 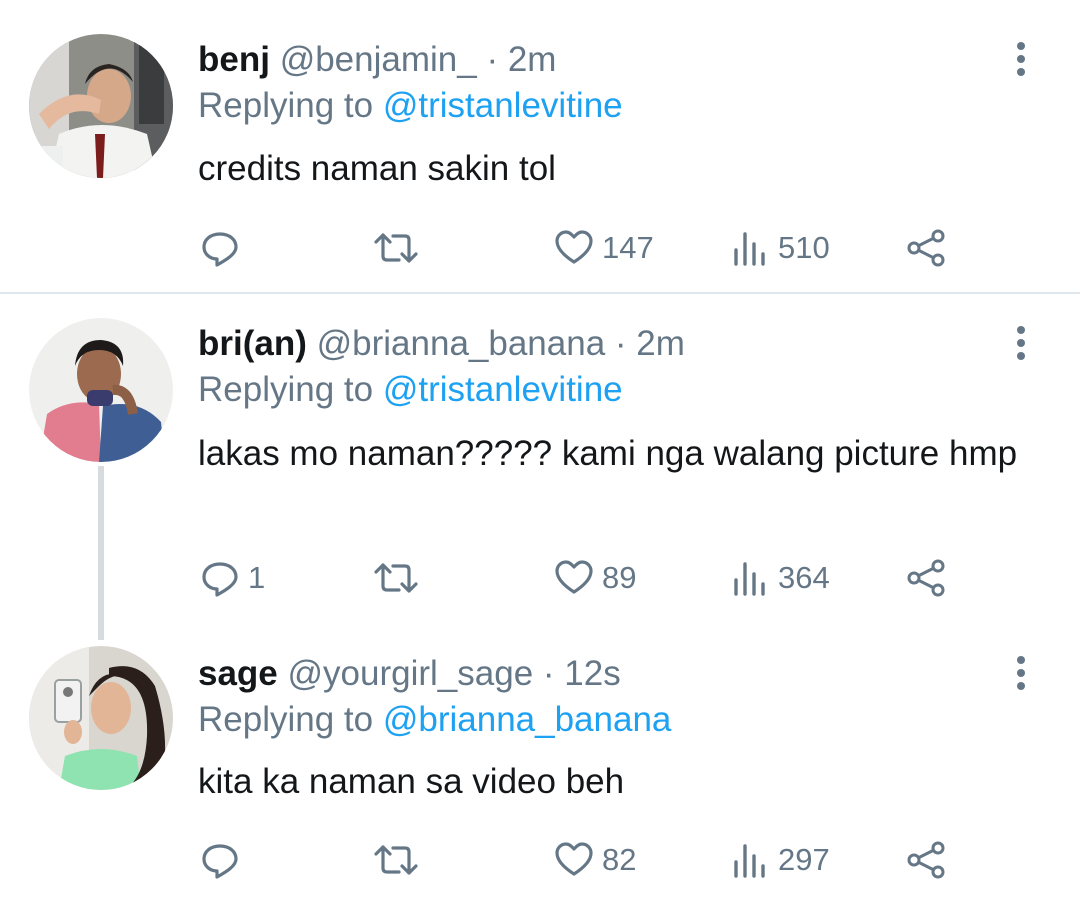 I want to click on thread-line, so click(x=101, y=553).